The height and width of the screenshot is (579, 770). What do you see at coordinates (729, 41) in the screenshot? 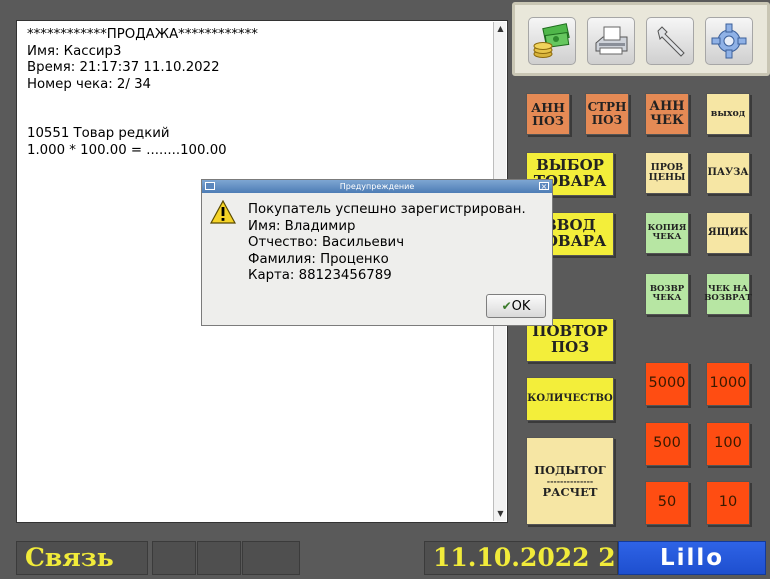
I see `gear-icon` at bounding box center [729, 41].